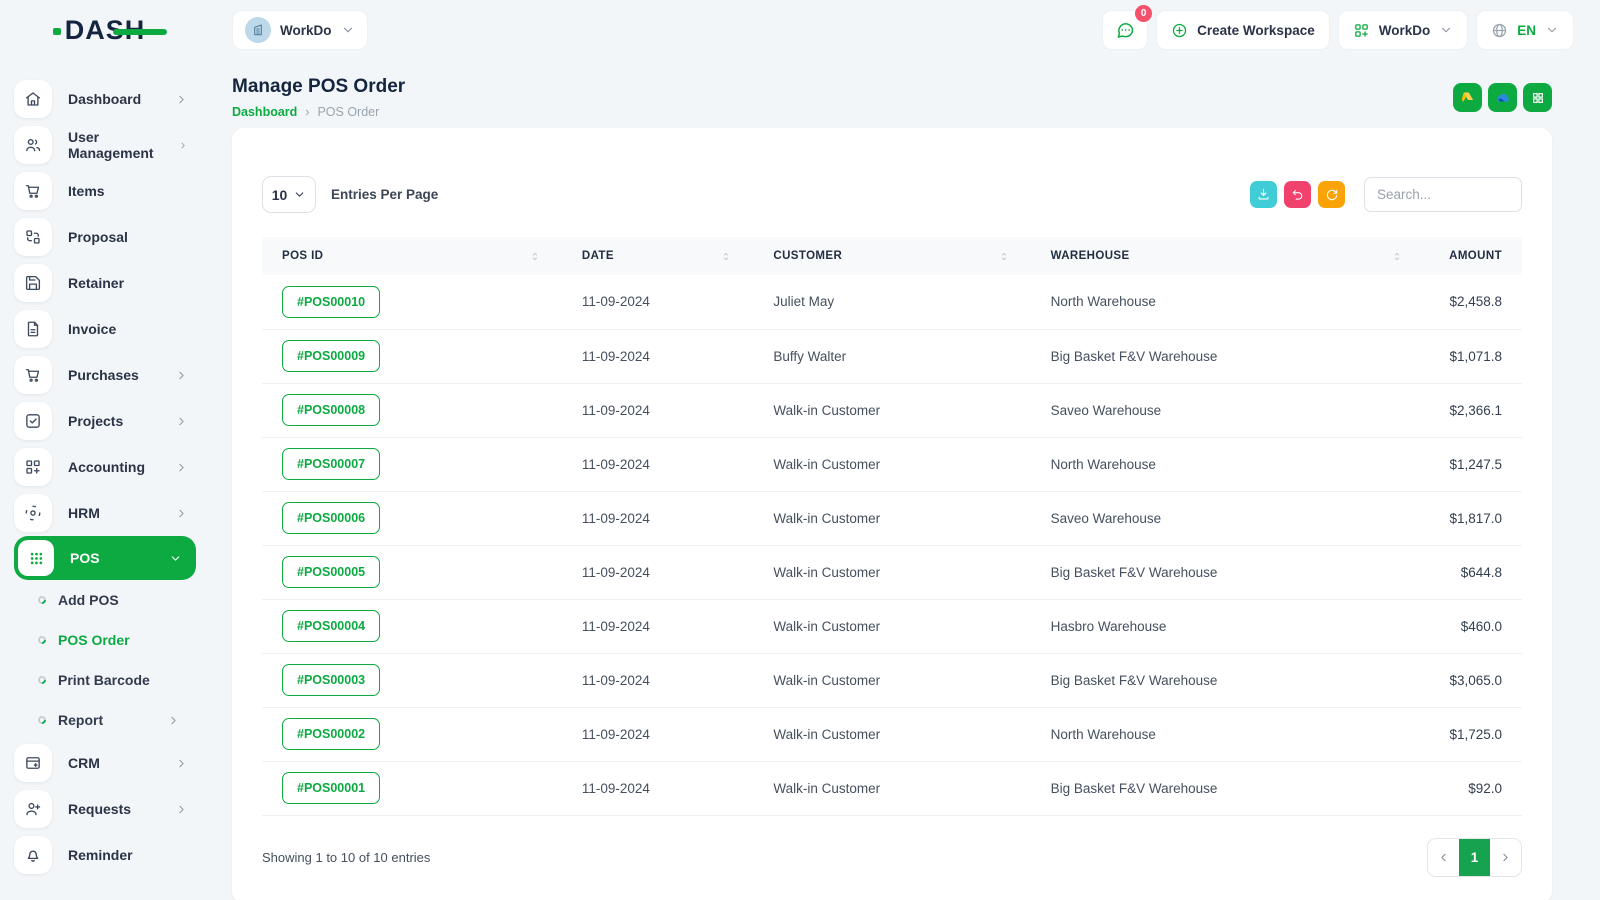  What do you see at coordinates (84, 513) in the screenshot?
I see `sidebar-item-label: HRM` at bounding box center [84, 513].